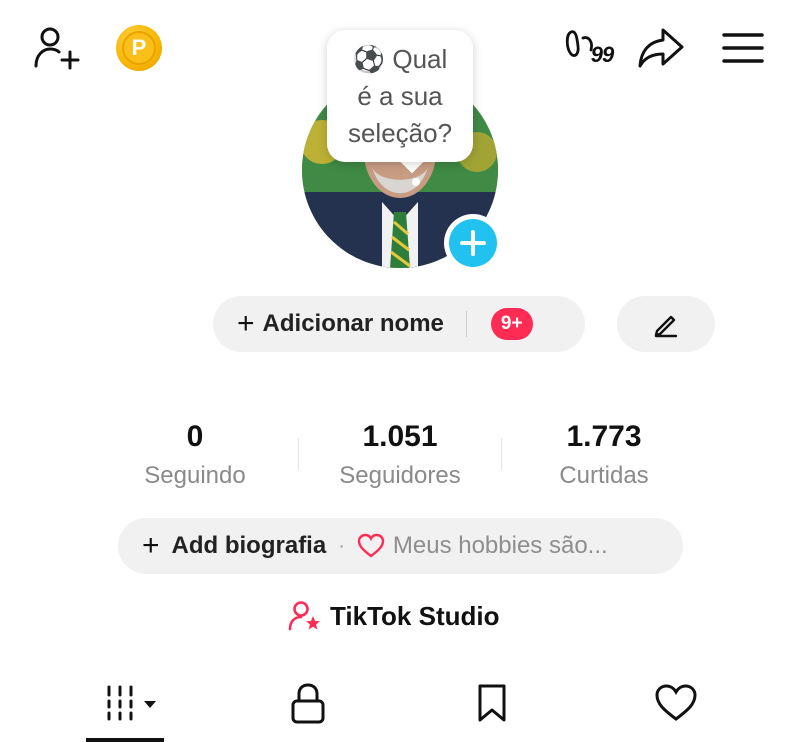 This screenshot has width=800, height=742. I want to click on bubble-line-1: ⚽ Qual, so click(400, 58).